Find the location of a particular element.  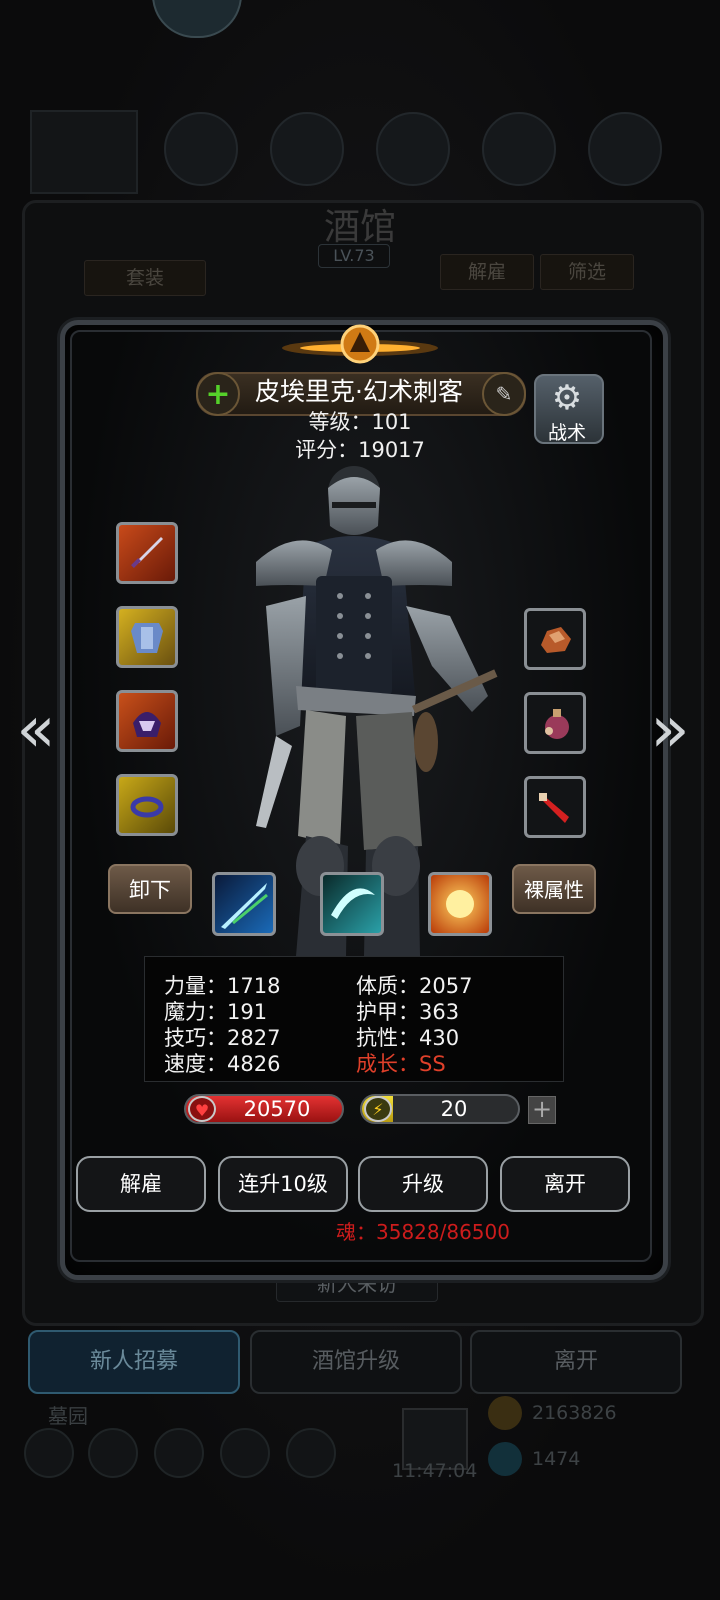

ore-icon is located at coordinates (556, 640).